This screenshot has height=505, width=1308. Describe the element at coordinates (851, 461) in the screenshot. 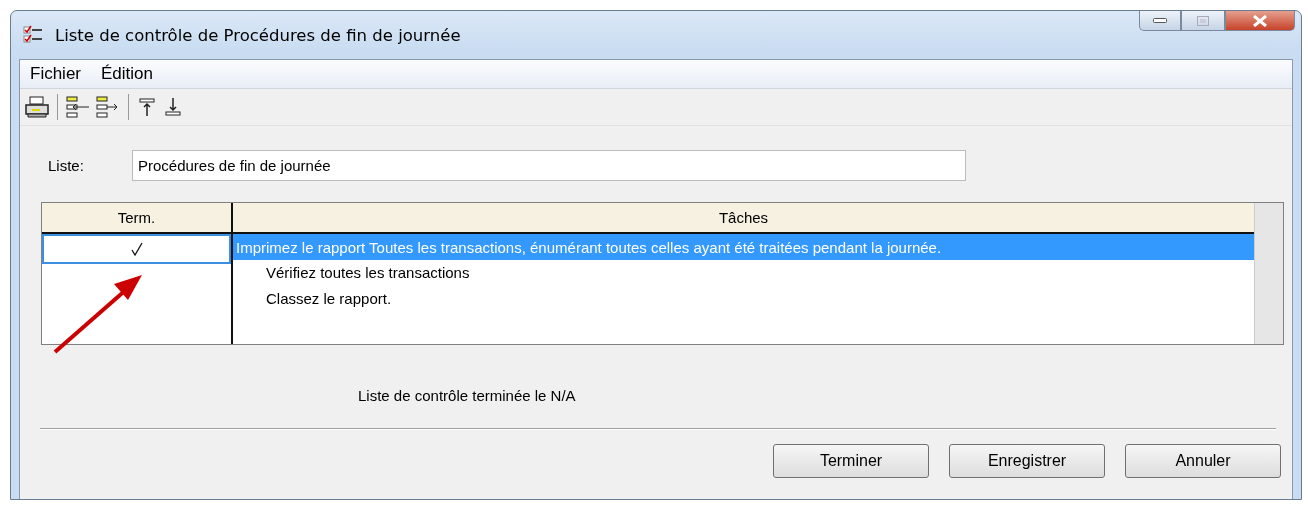

I see `dialog-button: Terminer` at that location.